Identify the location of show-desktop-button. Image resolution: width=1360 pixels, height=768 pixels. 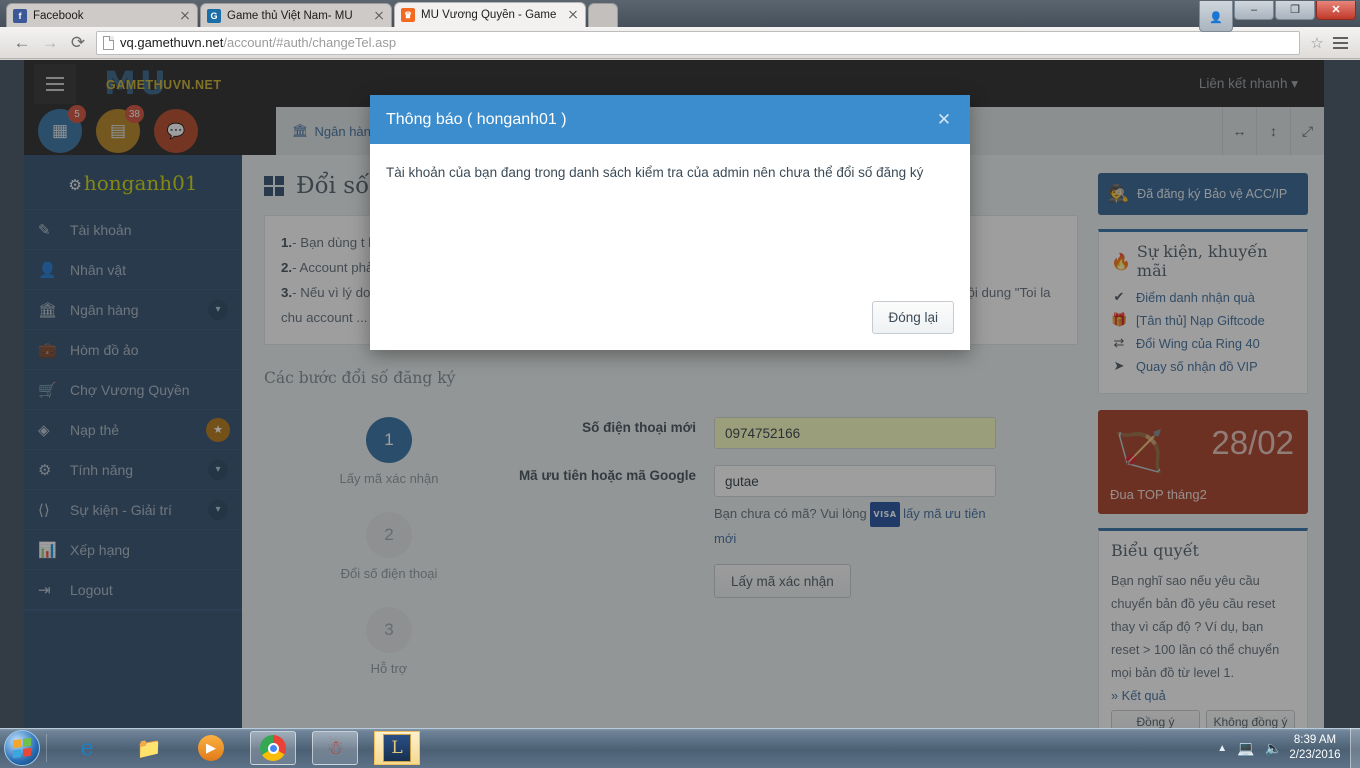
(1355, 748).